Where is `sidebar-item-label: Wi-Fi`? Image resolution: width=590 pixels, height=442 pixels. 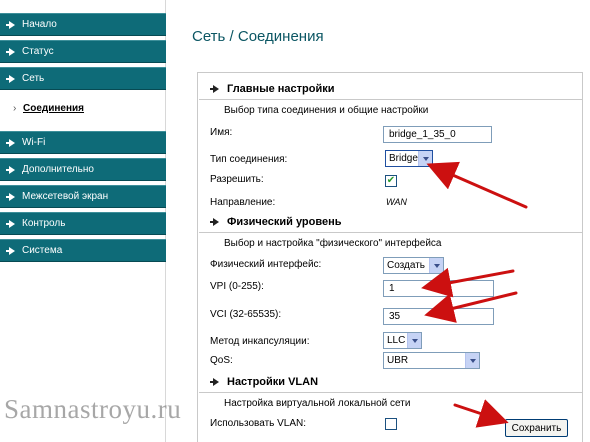
sidebar-item-label: Wi-Fi is located at coordinates (34, 142).